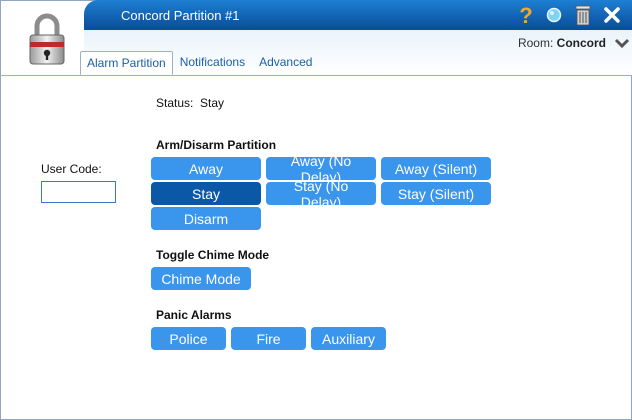 The image size is (632, 420). What do you see at coordinates (358, 15) in the screenshot?
I see `title-bar: Concord Partition #1 ?` at bounding box center [358, 15].